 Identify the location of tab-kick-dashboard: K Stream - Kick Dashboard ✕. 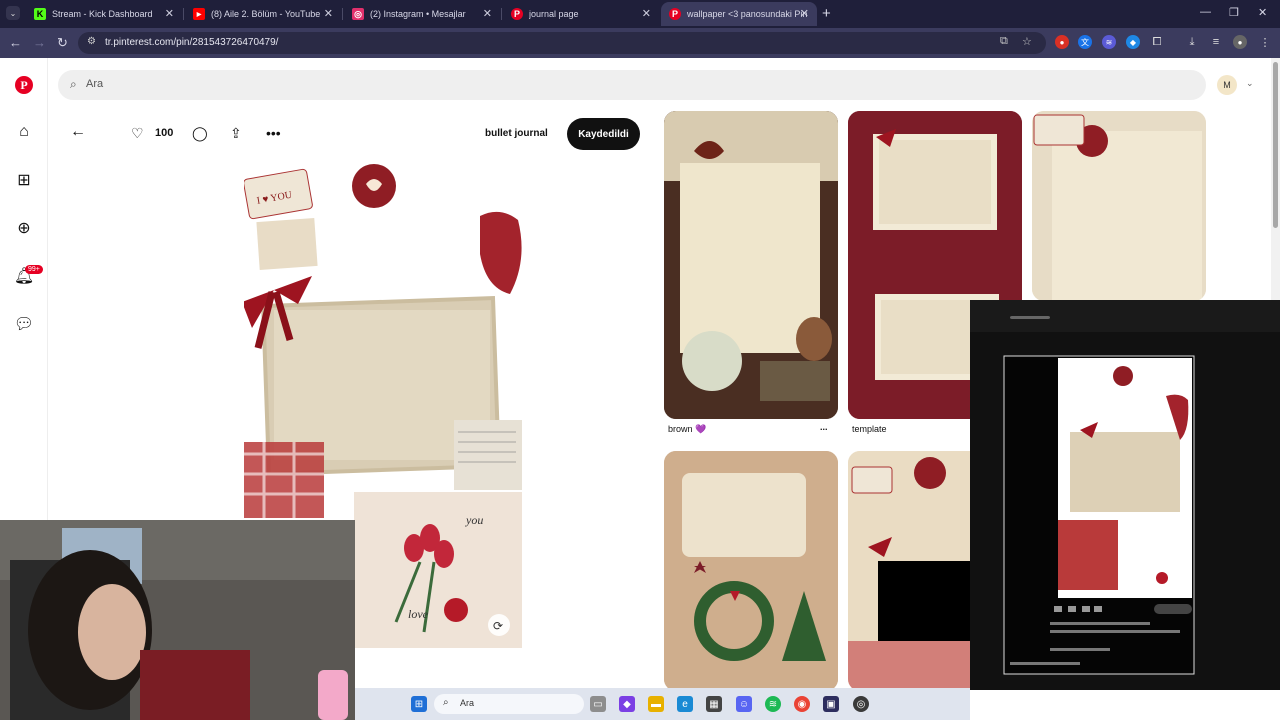
(104, 14).